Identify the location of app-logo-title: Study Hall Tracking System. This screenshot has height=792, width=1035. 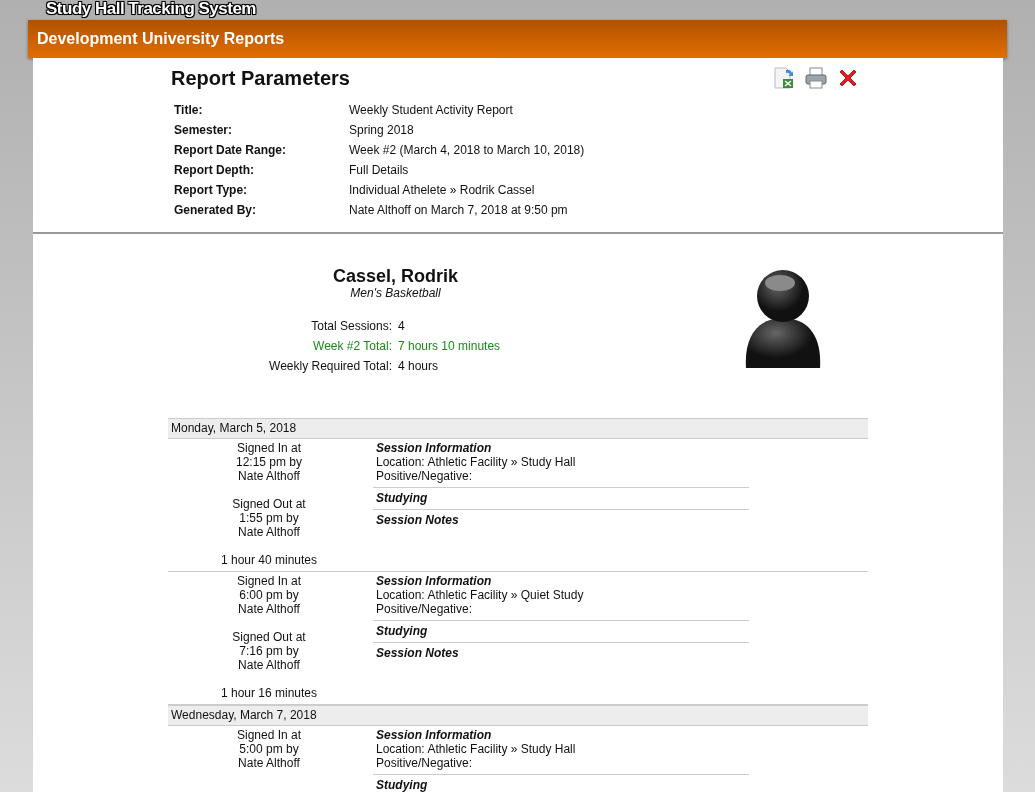
(151, 10).